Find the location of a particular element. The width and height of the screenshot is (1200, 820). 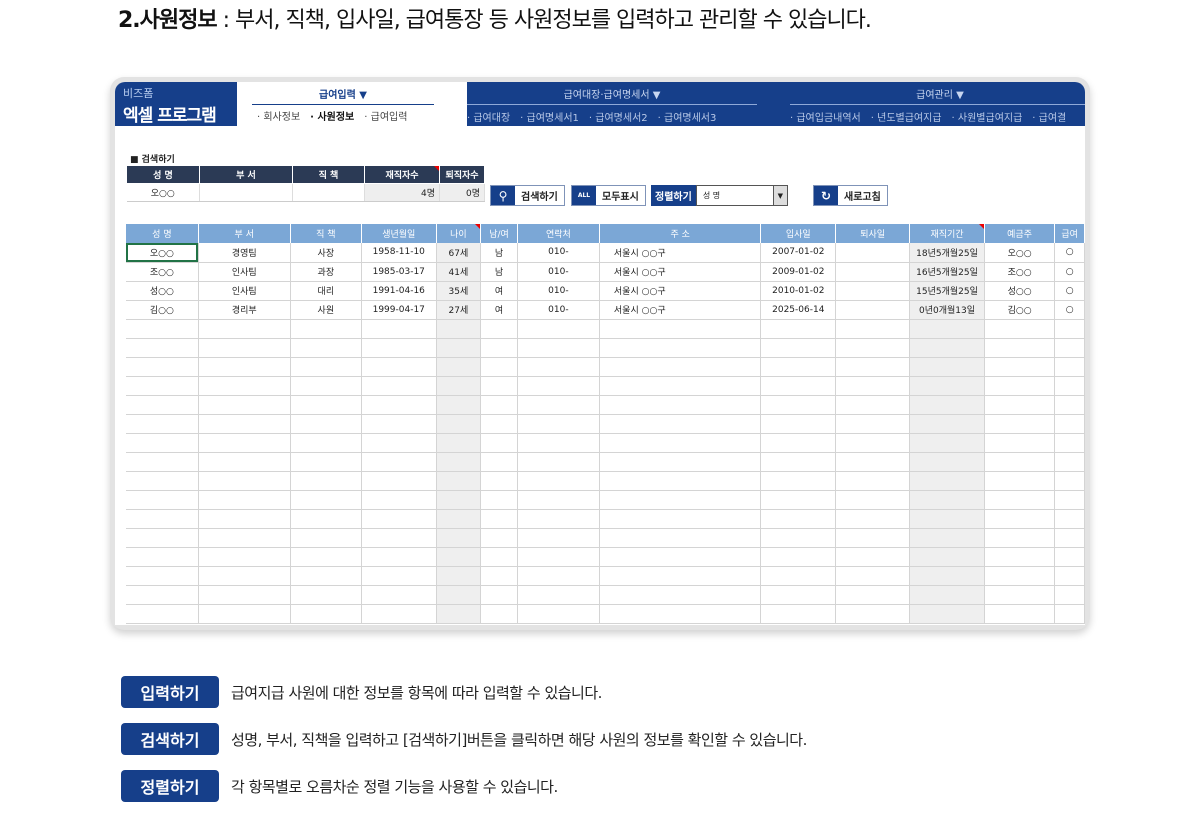

search-button: ⚲ 검색하기 is located at coordinates (527, 195).